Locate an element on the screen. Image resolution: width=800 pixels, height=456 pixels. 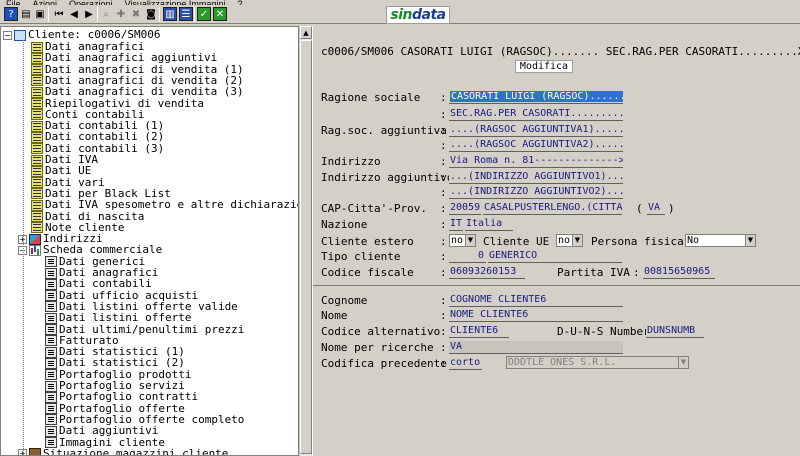
label-codice-alternativo: Codice alternativo is located at coordinates (381, 331).